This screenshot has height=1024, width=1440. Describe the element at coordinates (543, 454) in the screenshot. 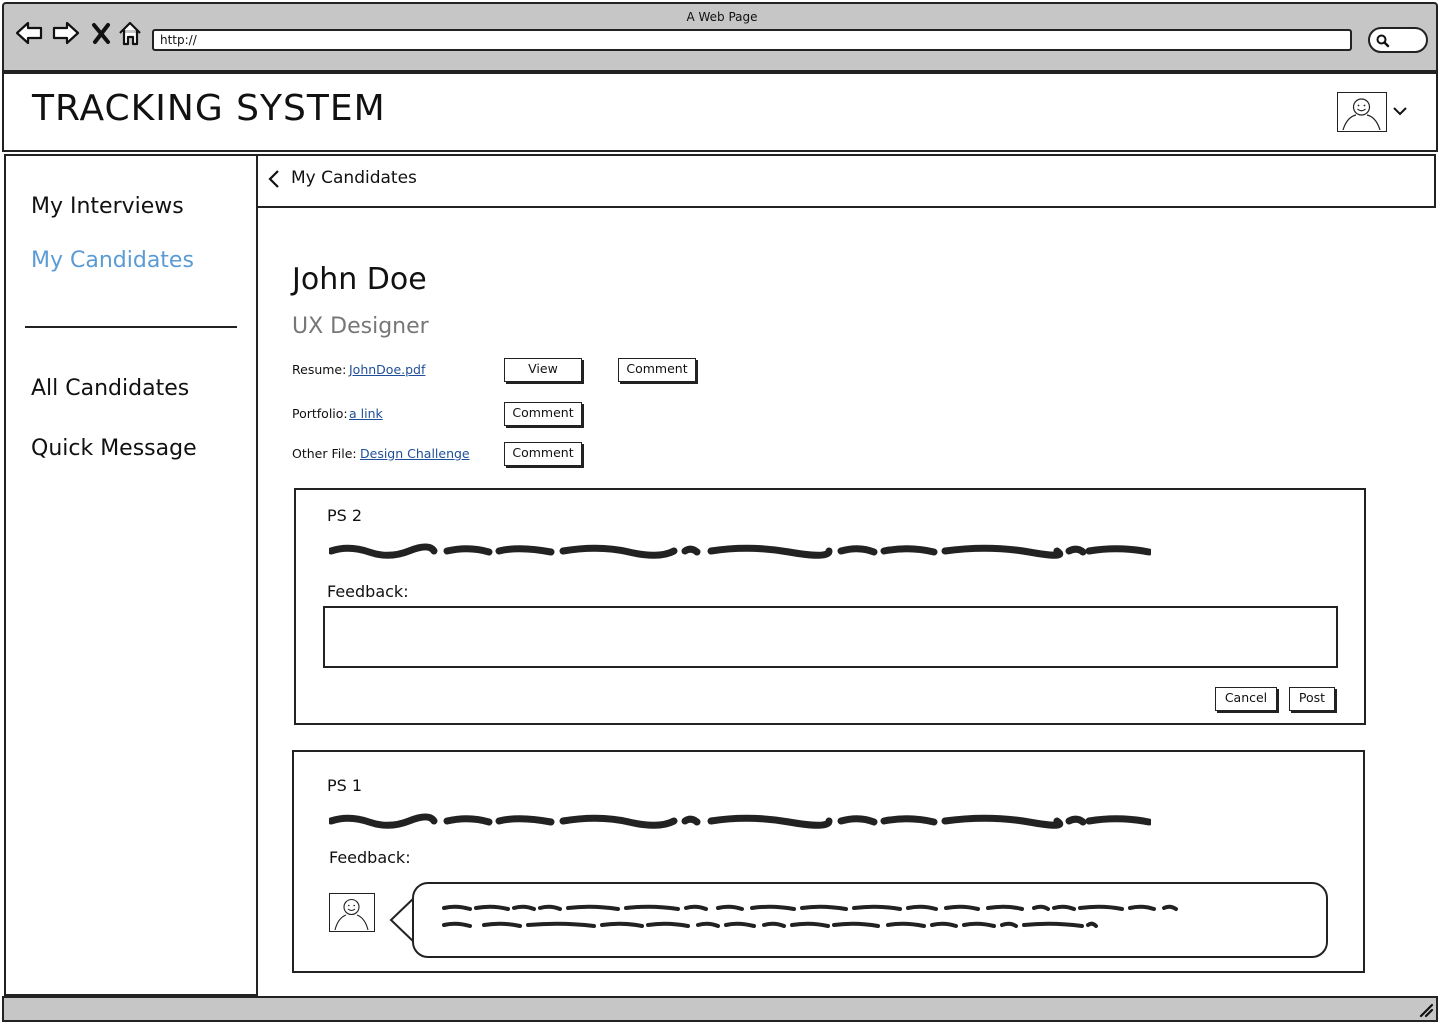

I see `other-file-comment-button: Comment` at that location.